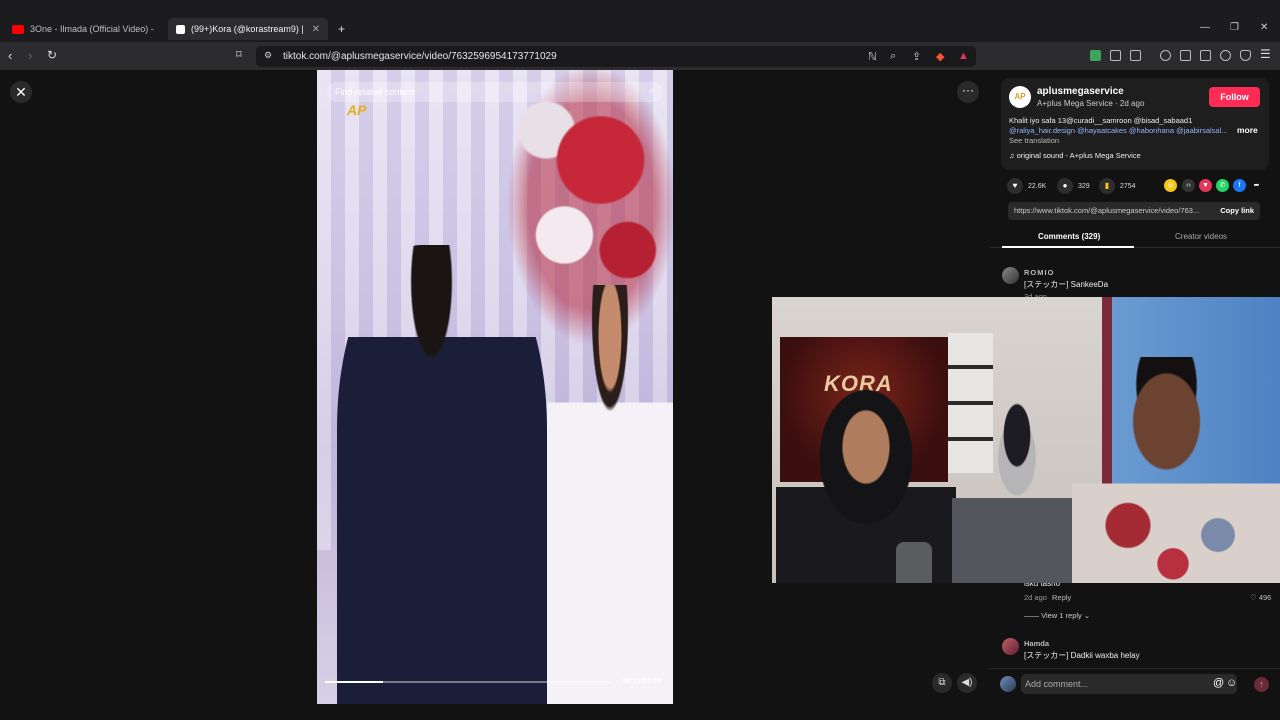  What do you see at coordinates (469, 682) in the screenshot?
I see `video-progress-bar` at bounding box center [469, 682].